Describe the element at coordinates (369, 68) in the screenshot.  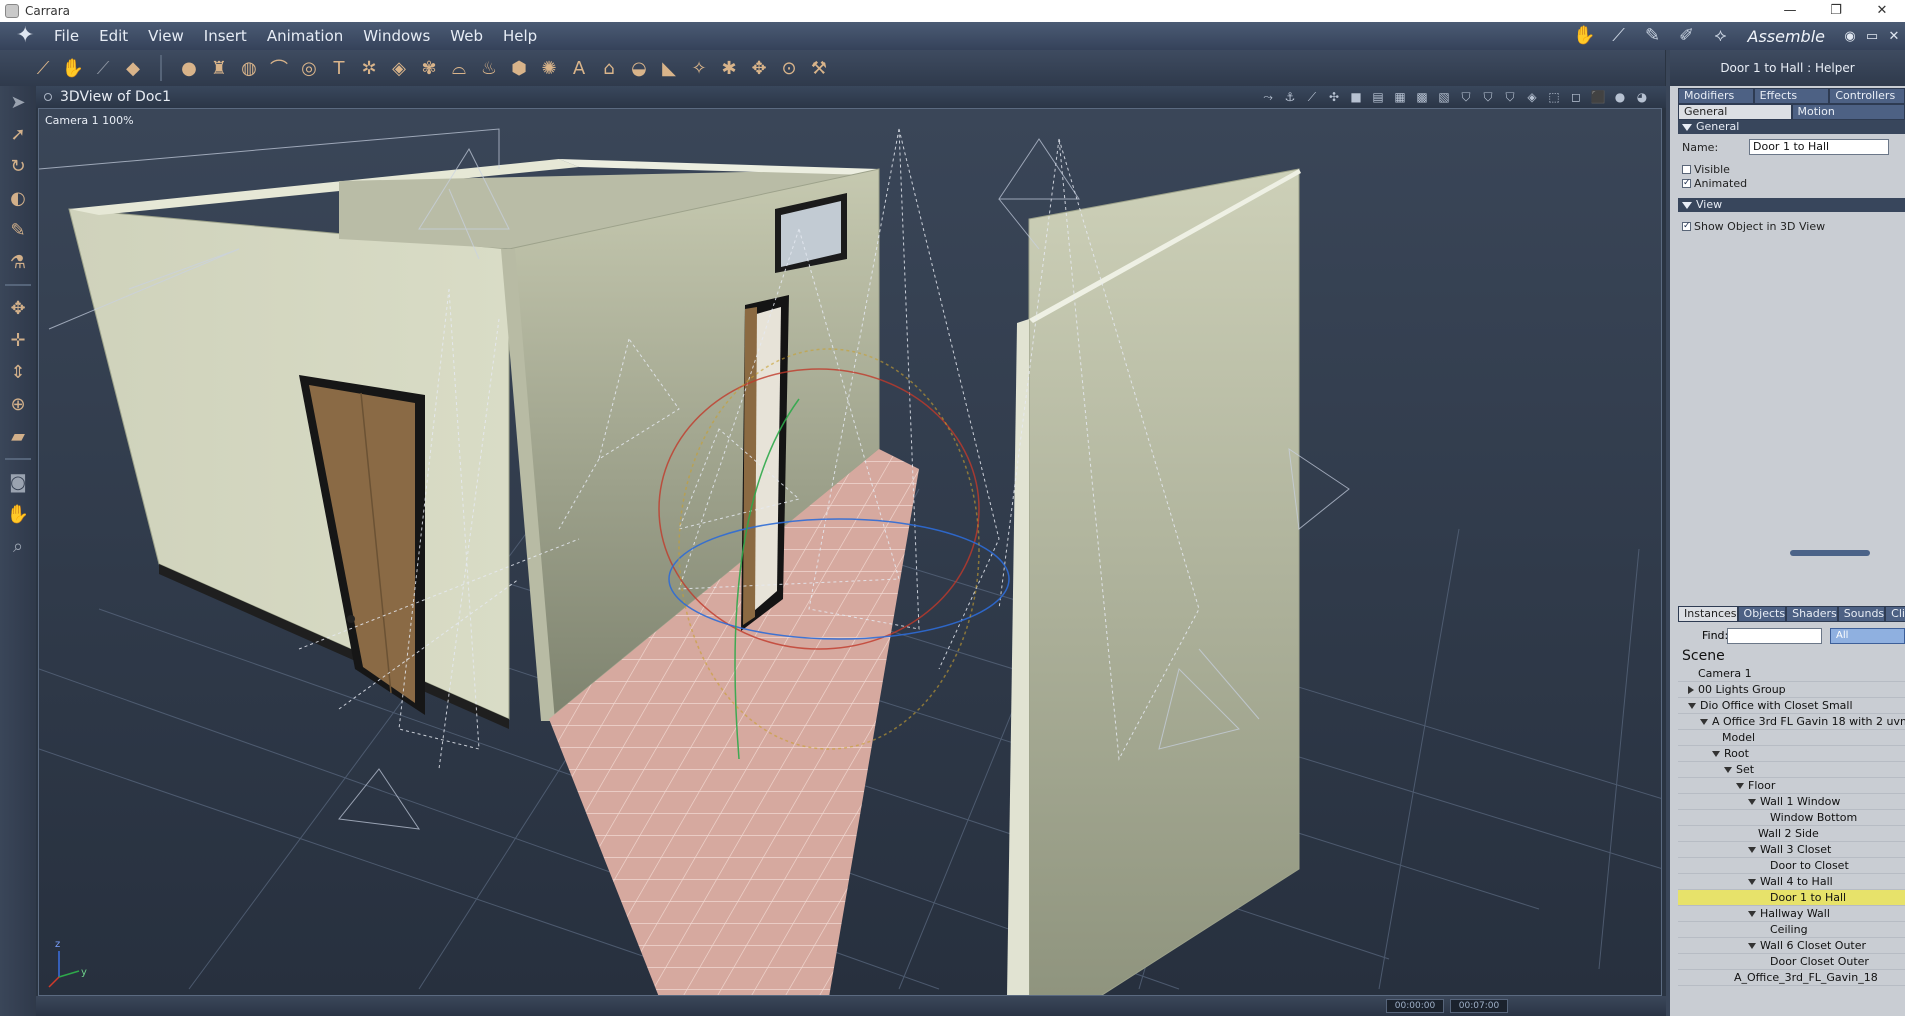
I see `gear-insert-icon: ✲` at that location.